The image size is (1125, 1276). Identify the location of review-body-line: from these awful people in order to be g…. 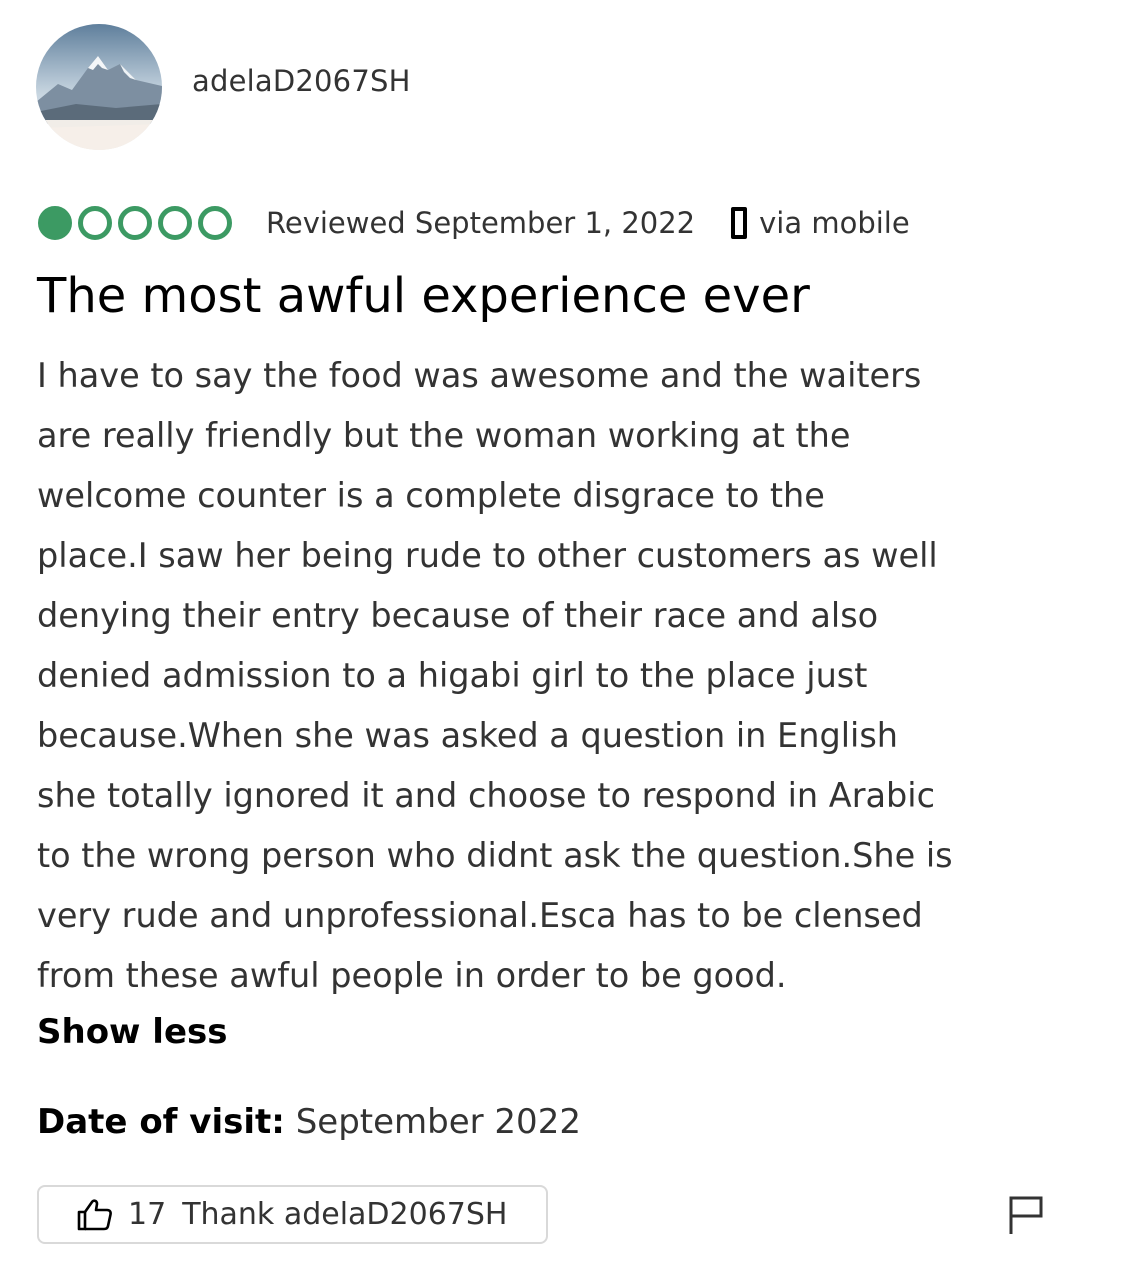
(412, 975).